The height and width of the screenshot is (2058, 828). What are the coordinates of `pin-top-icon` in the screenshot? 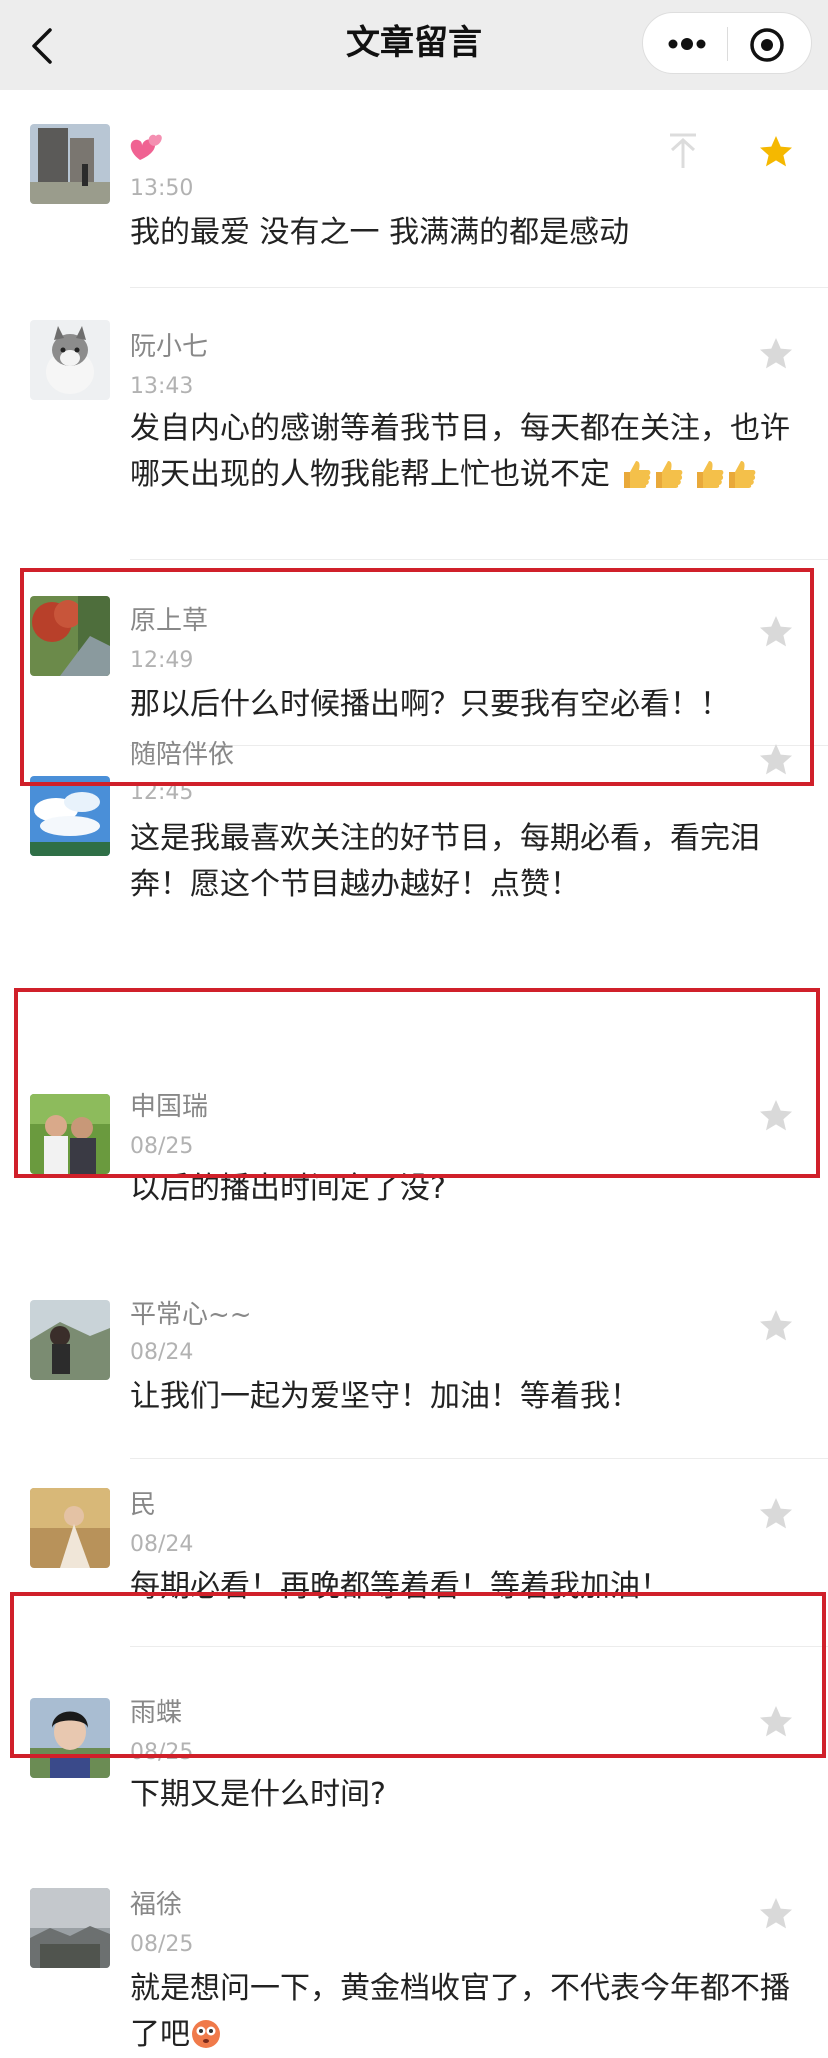 It's located at (683, 151).